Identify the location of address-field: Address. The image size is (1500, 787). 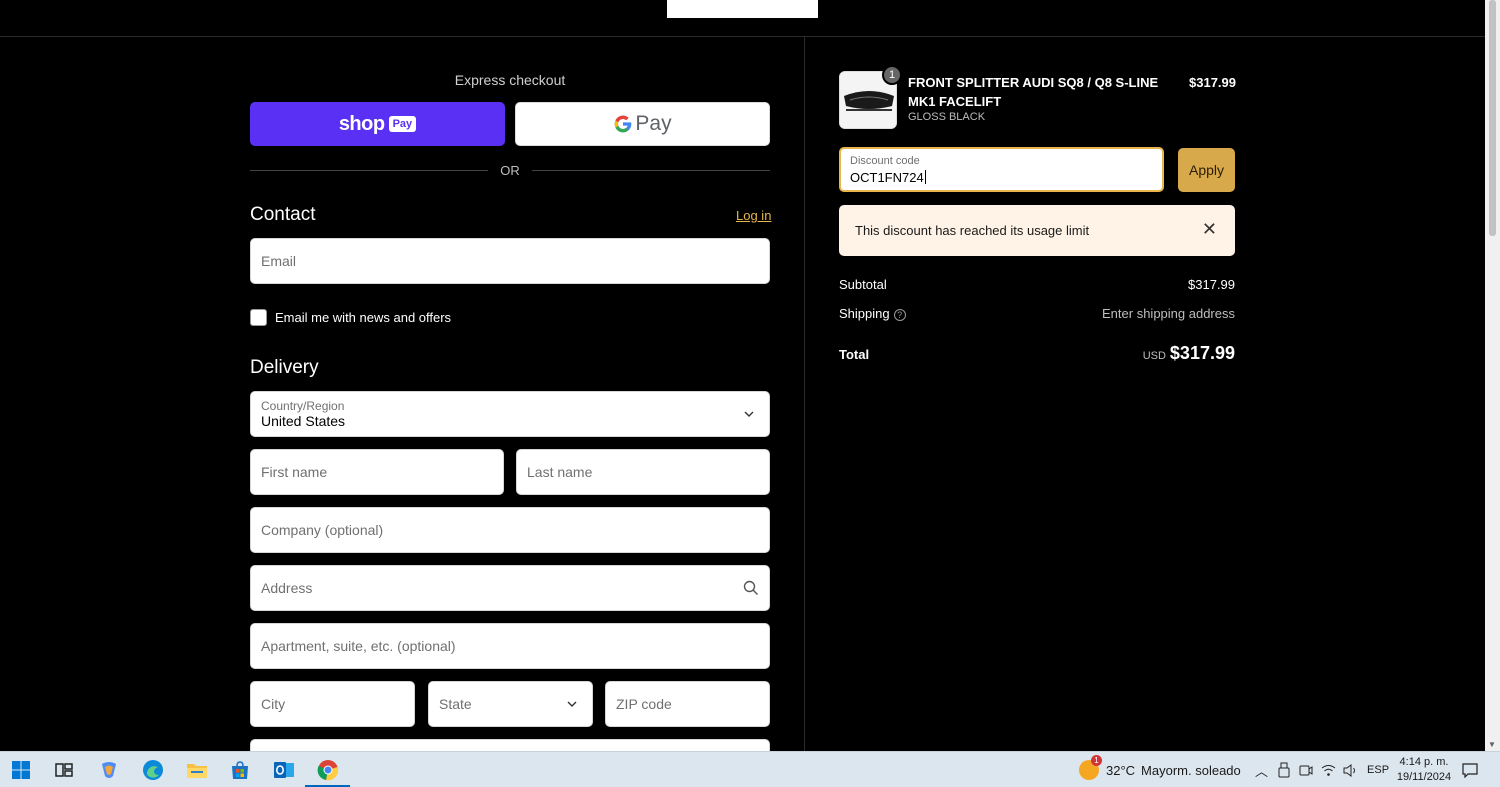
(510, 588).